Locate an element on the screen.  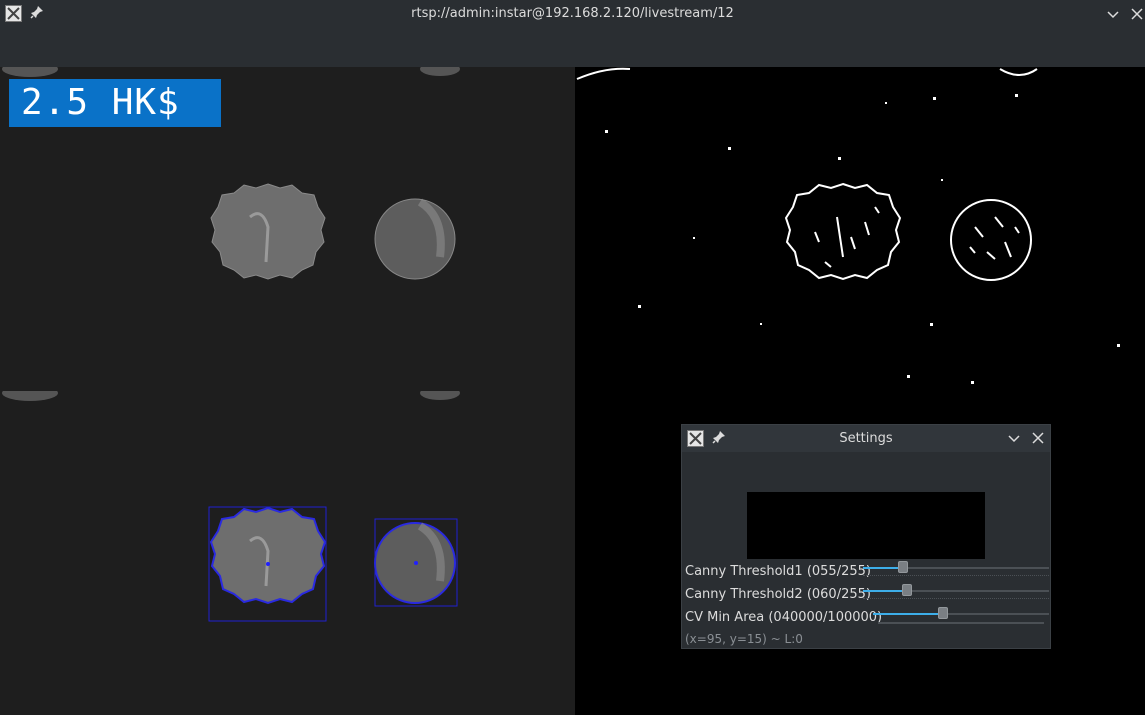
slider-label-canny-threshold2: Canny Threshold2 (060/255) is located at coordinates (778, 594).